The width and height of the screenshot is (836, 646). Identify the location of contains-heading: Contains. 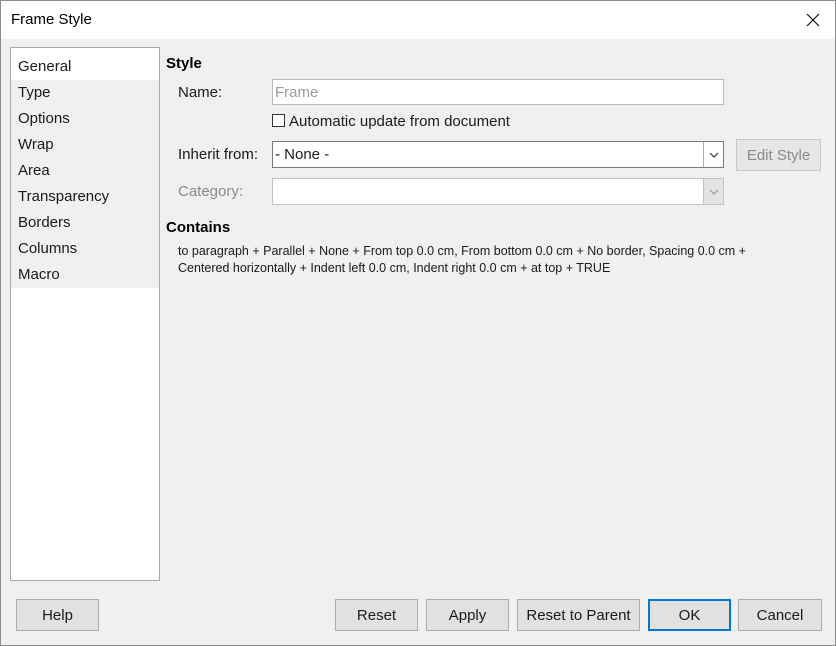
(198, 227).